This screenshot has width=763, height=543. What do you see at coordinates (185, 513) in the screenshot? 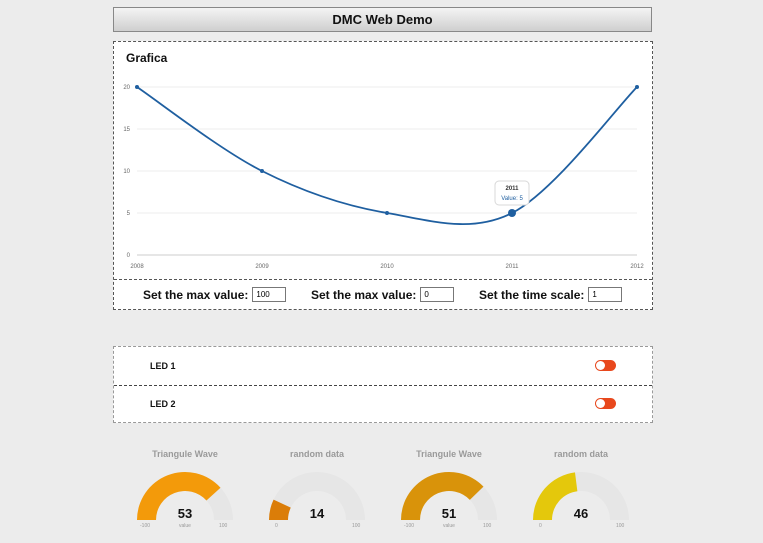
I see `gauge-value: 53` at bounding box center [185, 513].